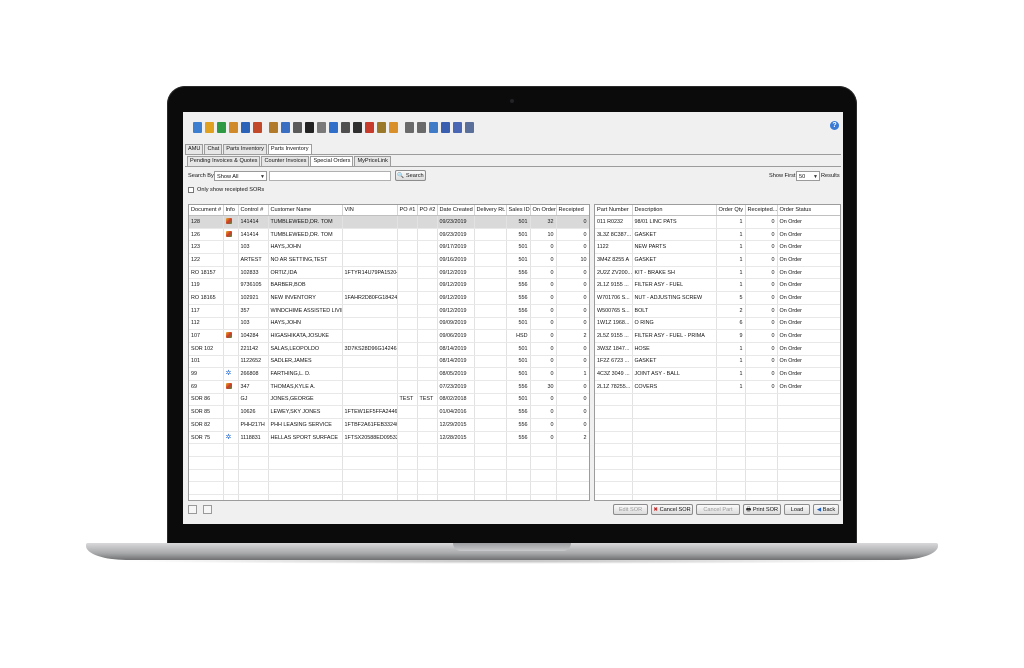 The image size is (1024, 668). What do you see at coordinates (297, 127) in the screenshot?
I see `card-icon` at bounding box center [297, 127].